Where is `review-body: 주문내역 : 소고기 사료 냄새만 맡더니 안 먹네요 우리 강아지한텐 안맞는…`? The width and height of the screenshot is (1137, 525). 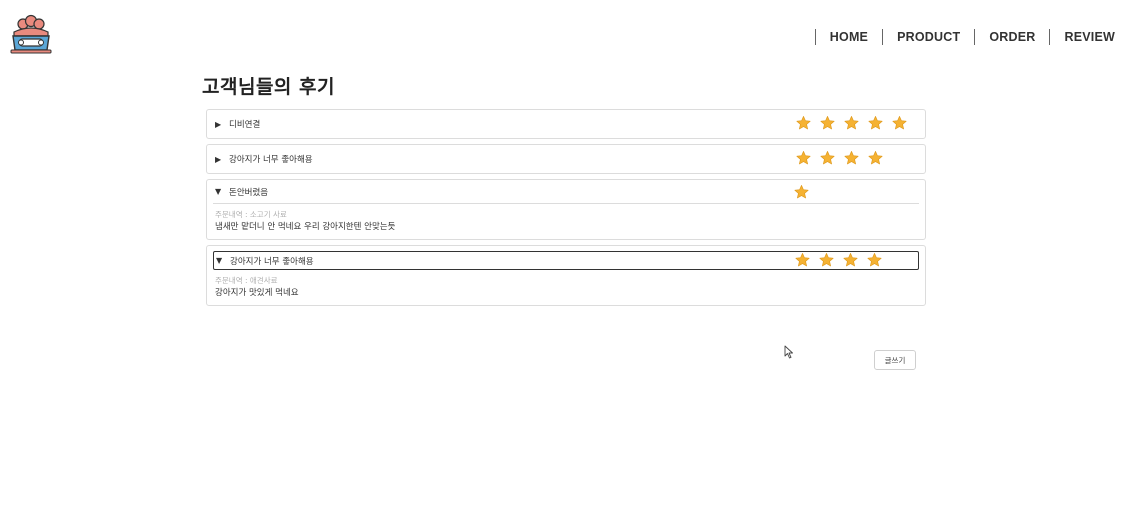
review-body: 주문내역 : 소고기 사료 냄새만 맡더니 안 먹네요 우리 강아지한텐 안맞는… is located at coordinates (566, 221).